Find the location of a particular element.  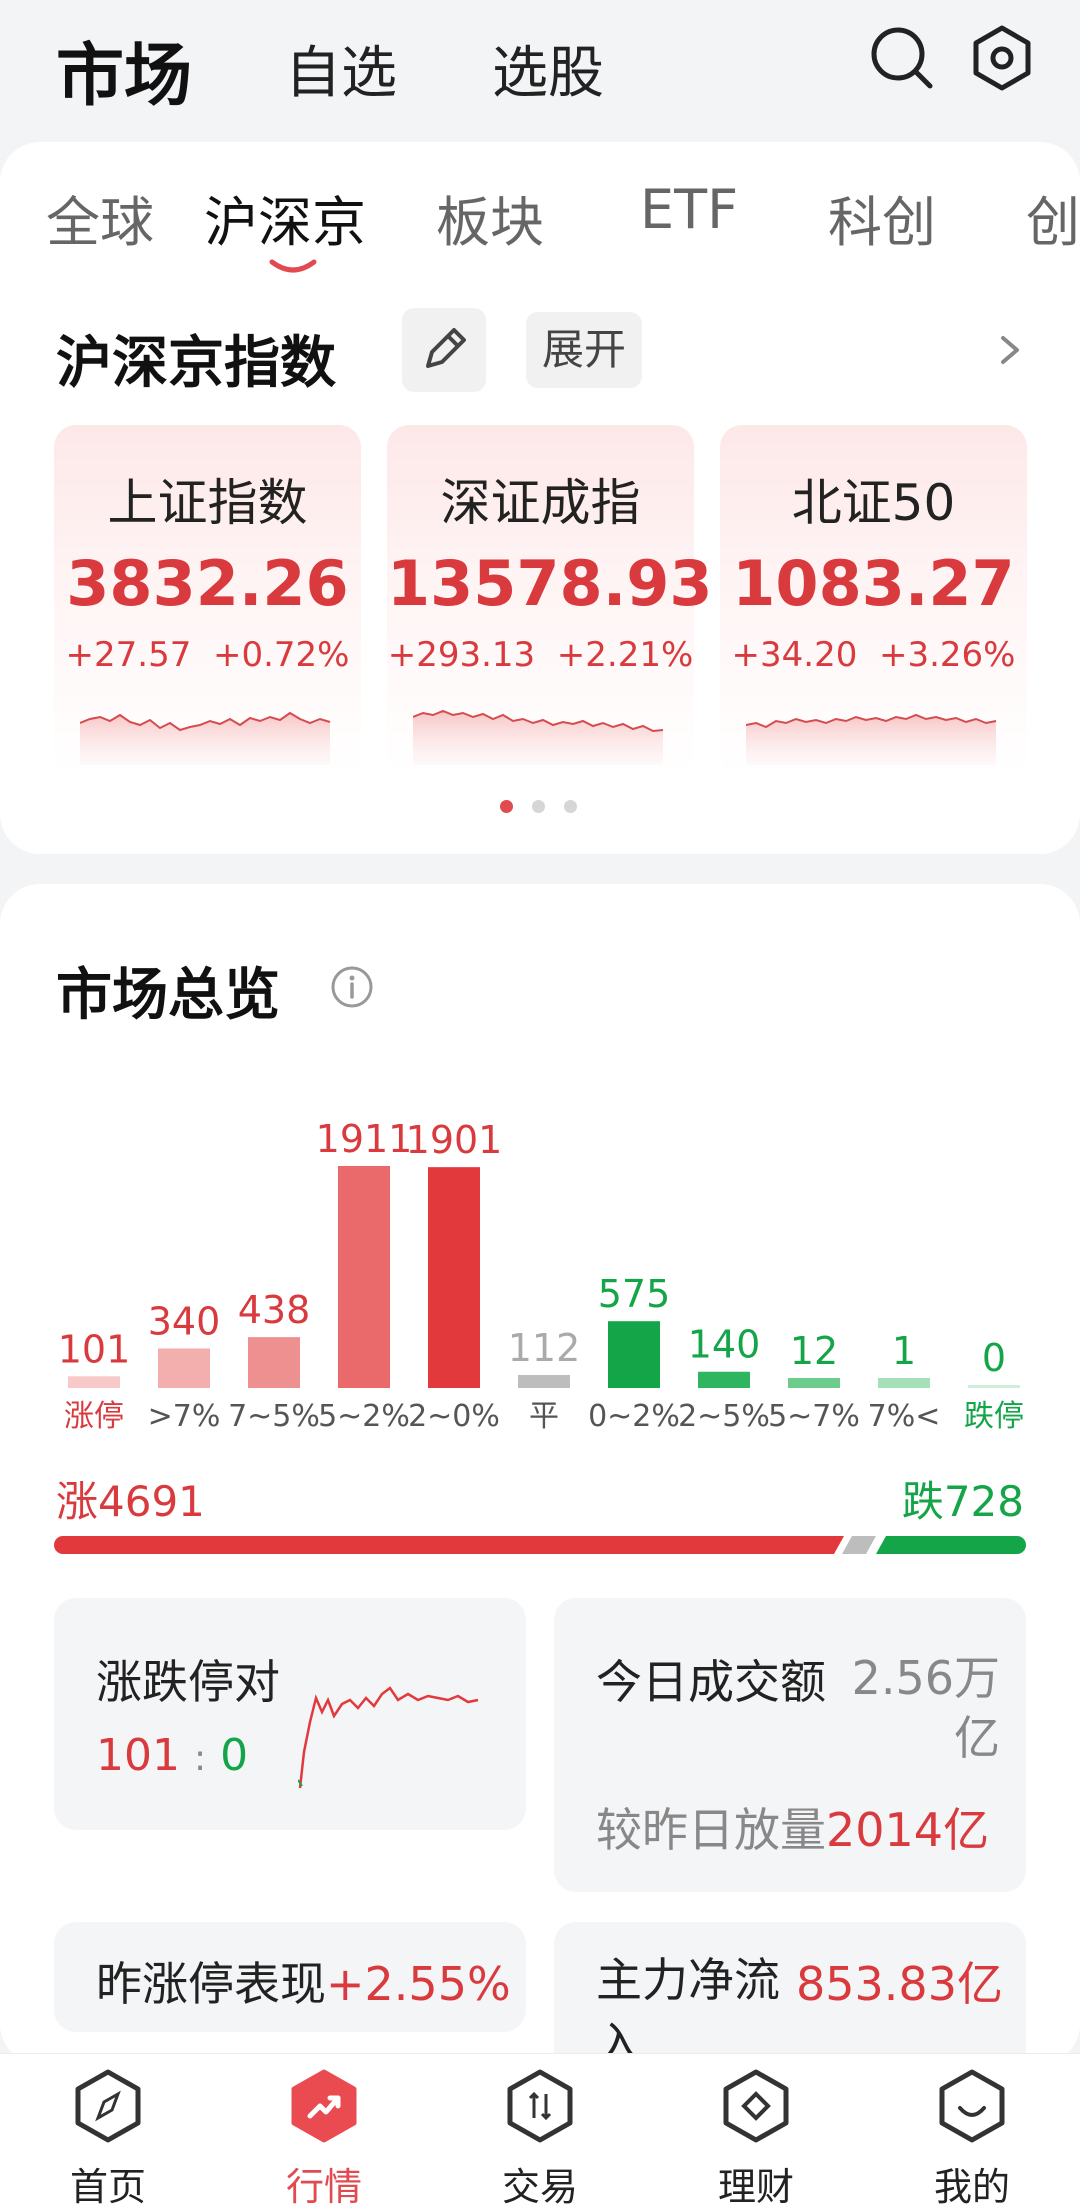

limit-ratio-values: 101 : 0 is located at coordinates (172, 1755).